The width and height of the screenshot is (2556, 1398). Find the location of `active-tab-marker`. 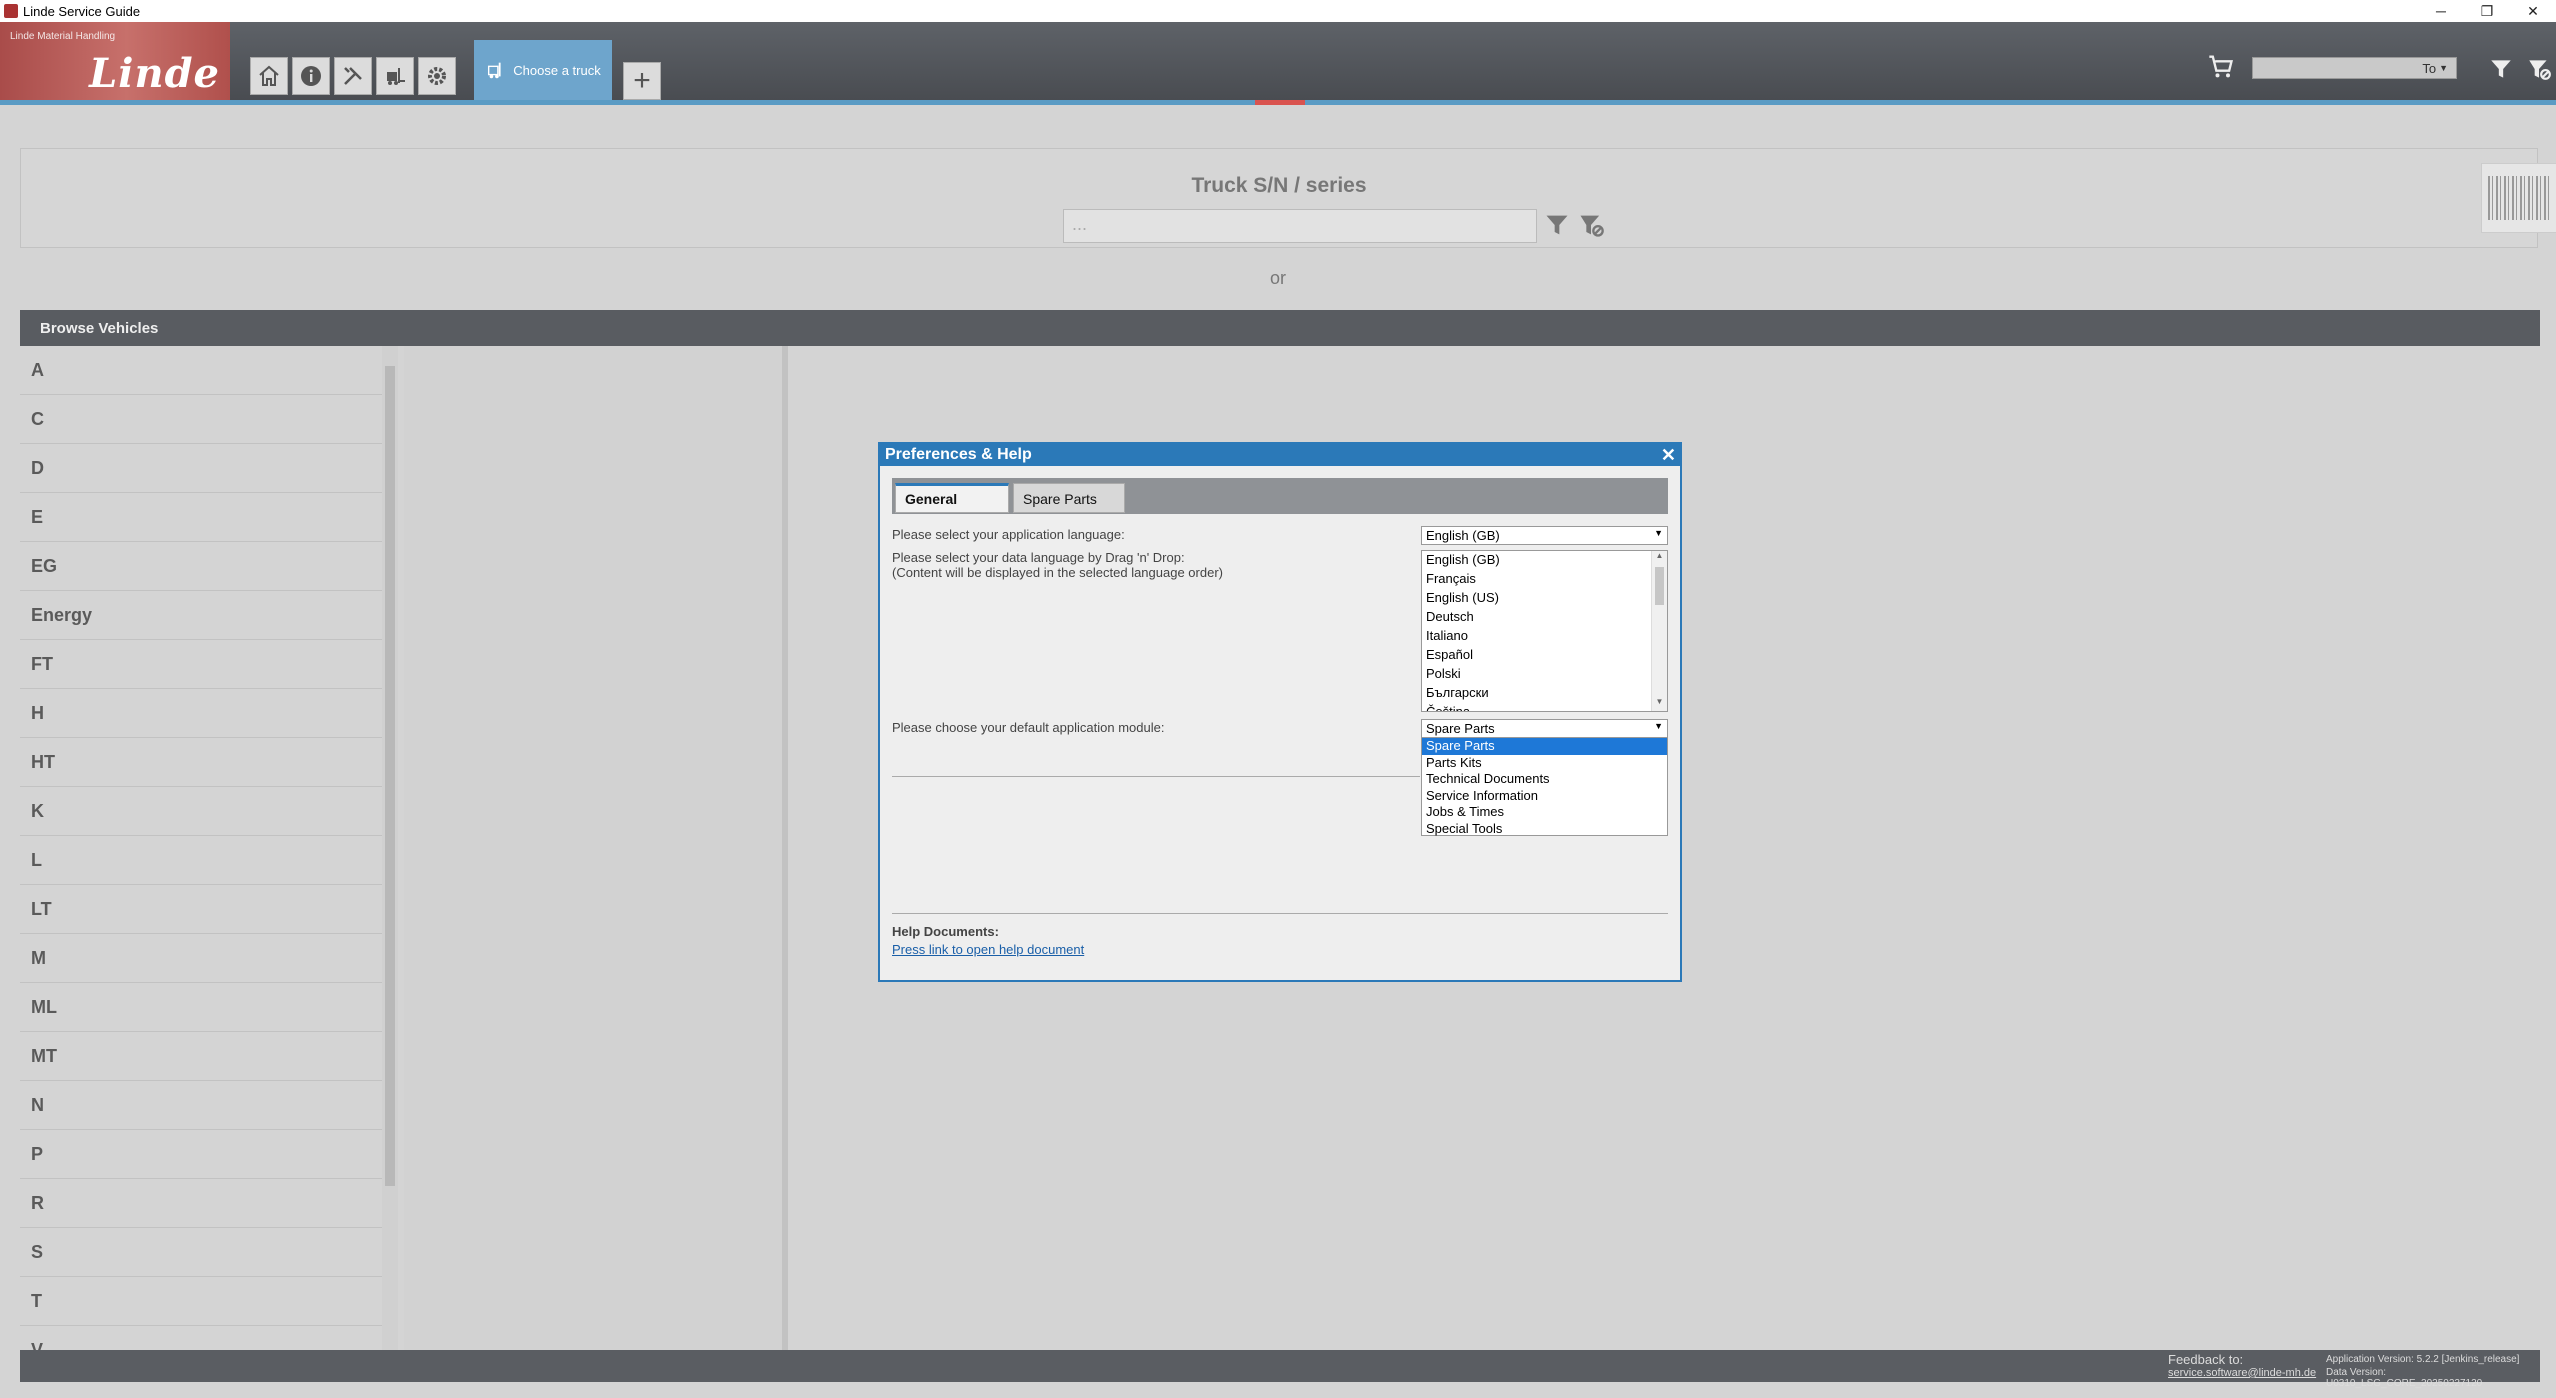

active-tab-marker is located at coordinates (1280, 102).